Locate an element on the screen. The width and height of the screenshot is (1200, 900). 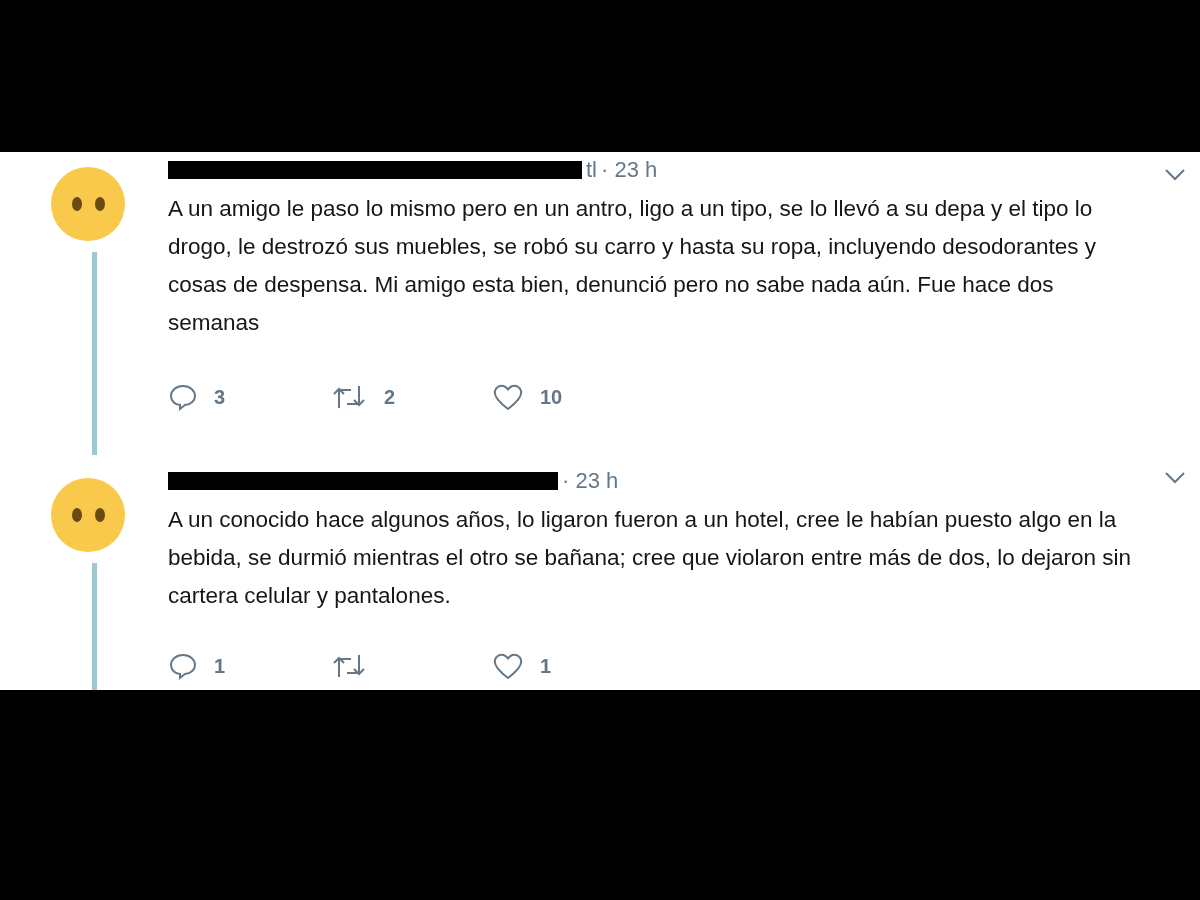
tweet-text: A un conocido hace algunos años, lo ligaron fueron a un hotel, cree le habían puesto algo en la bebida, se durmió mientras el otro se bañana; cree que violaron entre más de dos, lo dejaron sin cartera celular y pantalones. is located at coordinates (650, 558).